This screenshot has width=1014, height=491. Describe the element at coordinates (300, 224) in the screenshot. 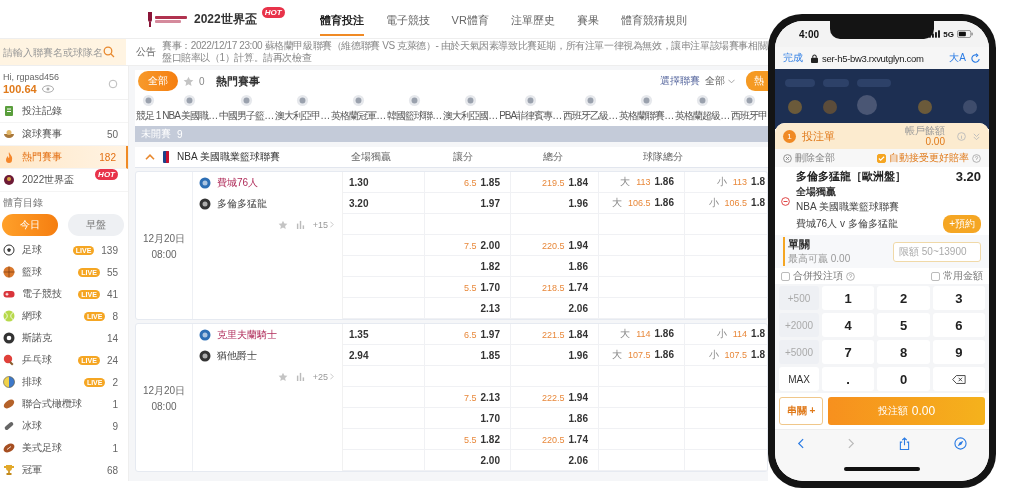

I see `bar-chart-icon` at that location.